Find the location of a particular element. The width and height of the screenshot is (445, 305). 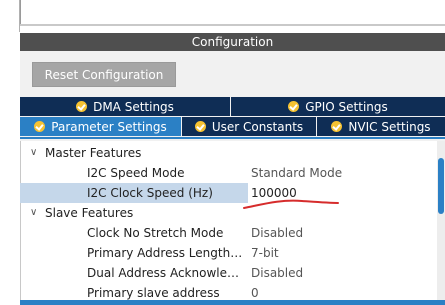

tab-nvic-settings: NVIC Settings is located at coordinates (380, 126).